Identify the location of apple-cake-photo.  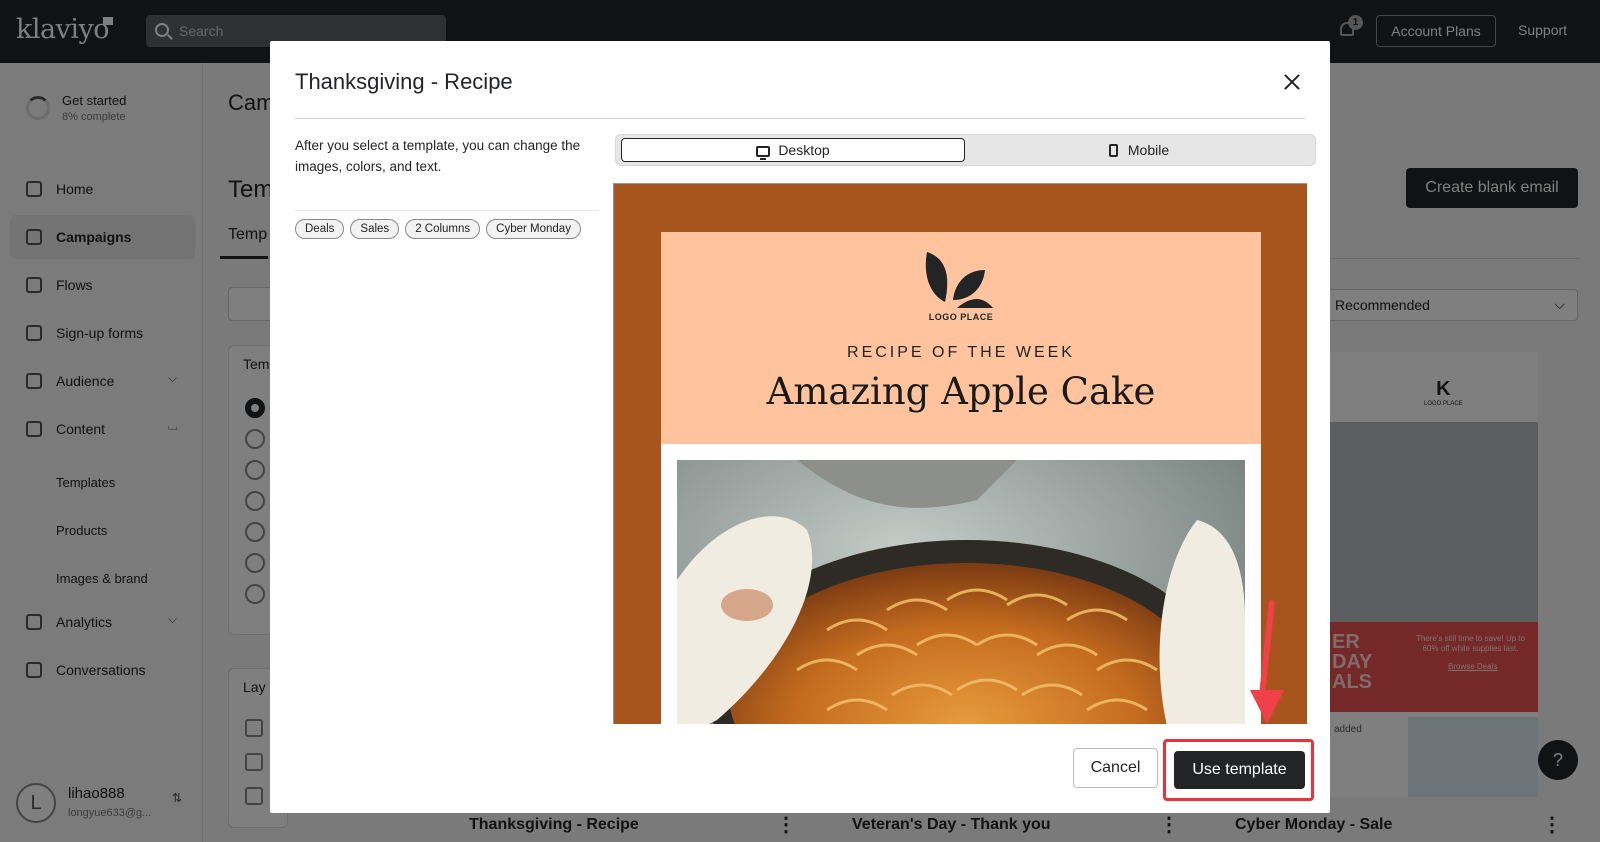
(961, 592).